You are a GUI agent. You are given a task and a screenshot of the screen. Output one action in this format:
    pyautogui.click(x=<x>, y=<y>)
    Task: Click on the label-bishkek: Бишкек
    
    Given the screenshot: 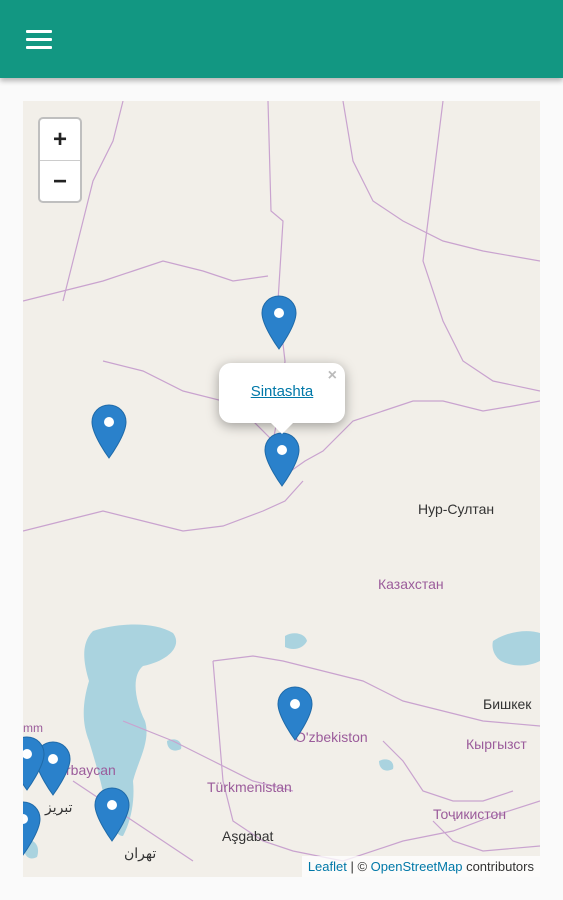 What is the action you would take?
    pyautogui.click(x=507, y=704)
    